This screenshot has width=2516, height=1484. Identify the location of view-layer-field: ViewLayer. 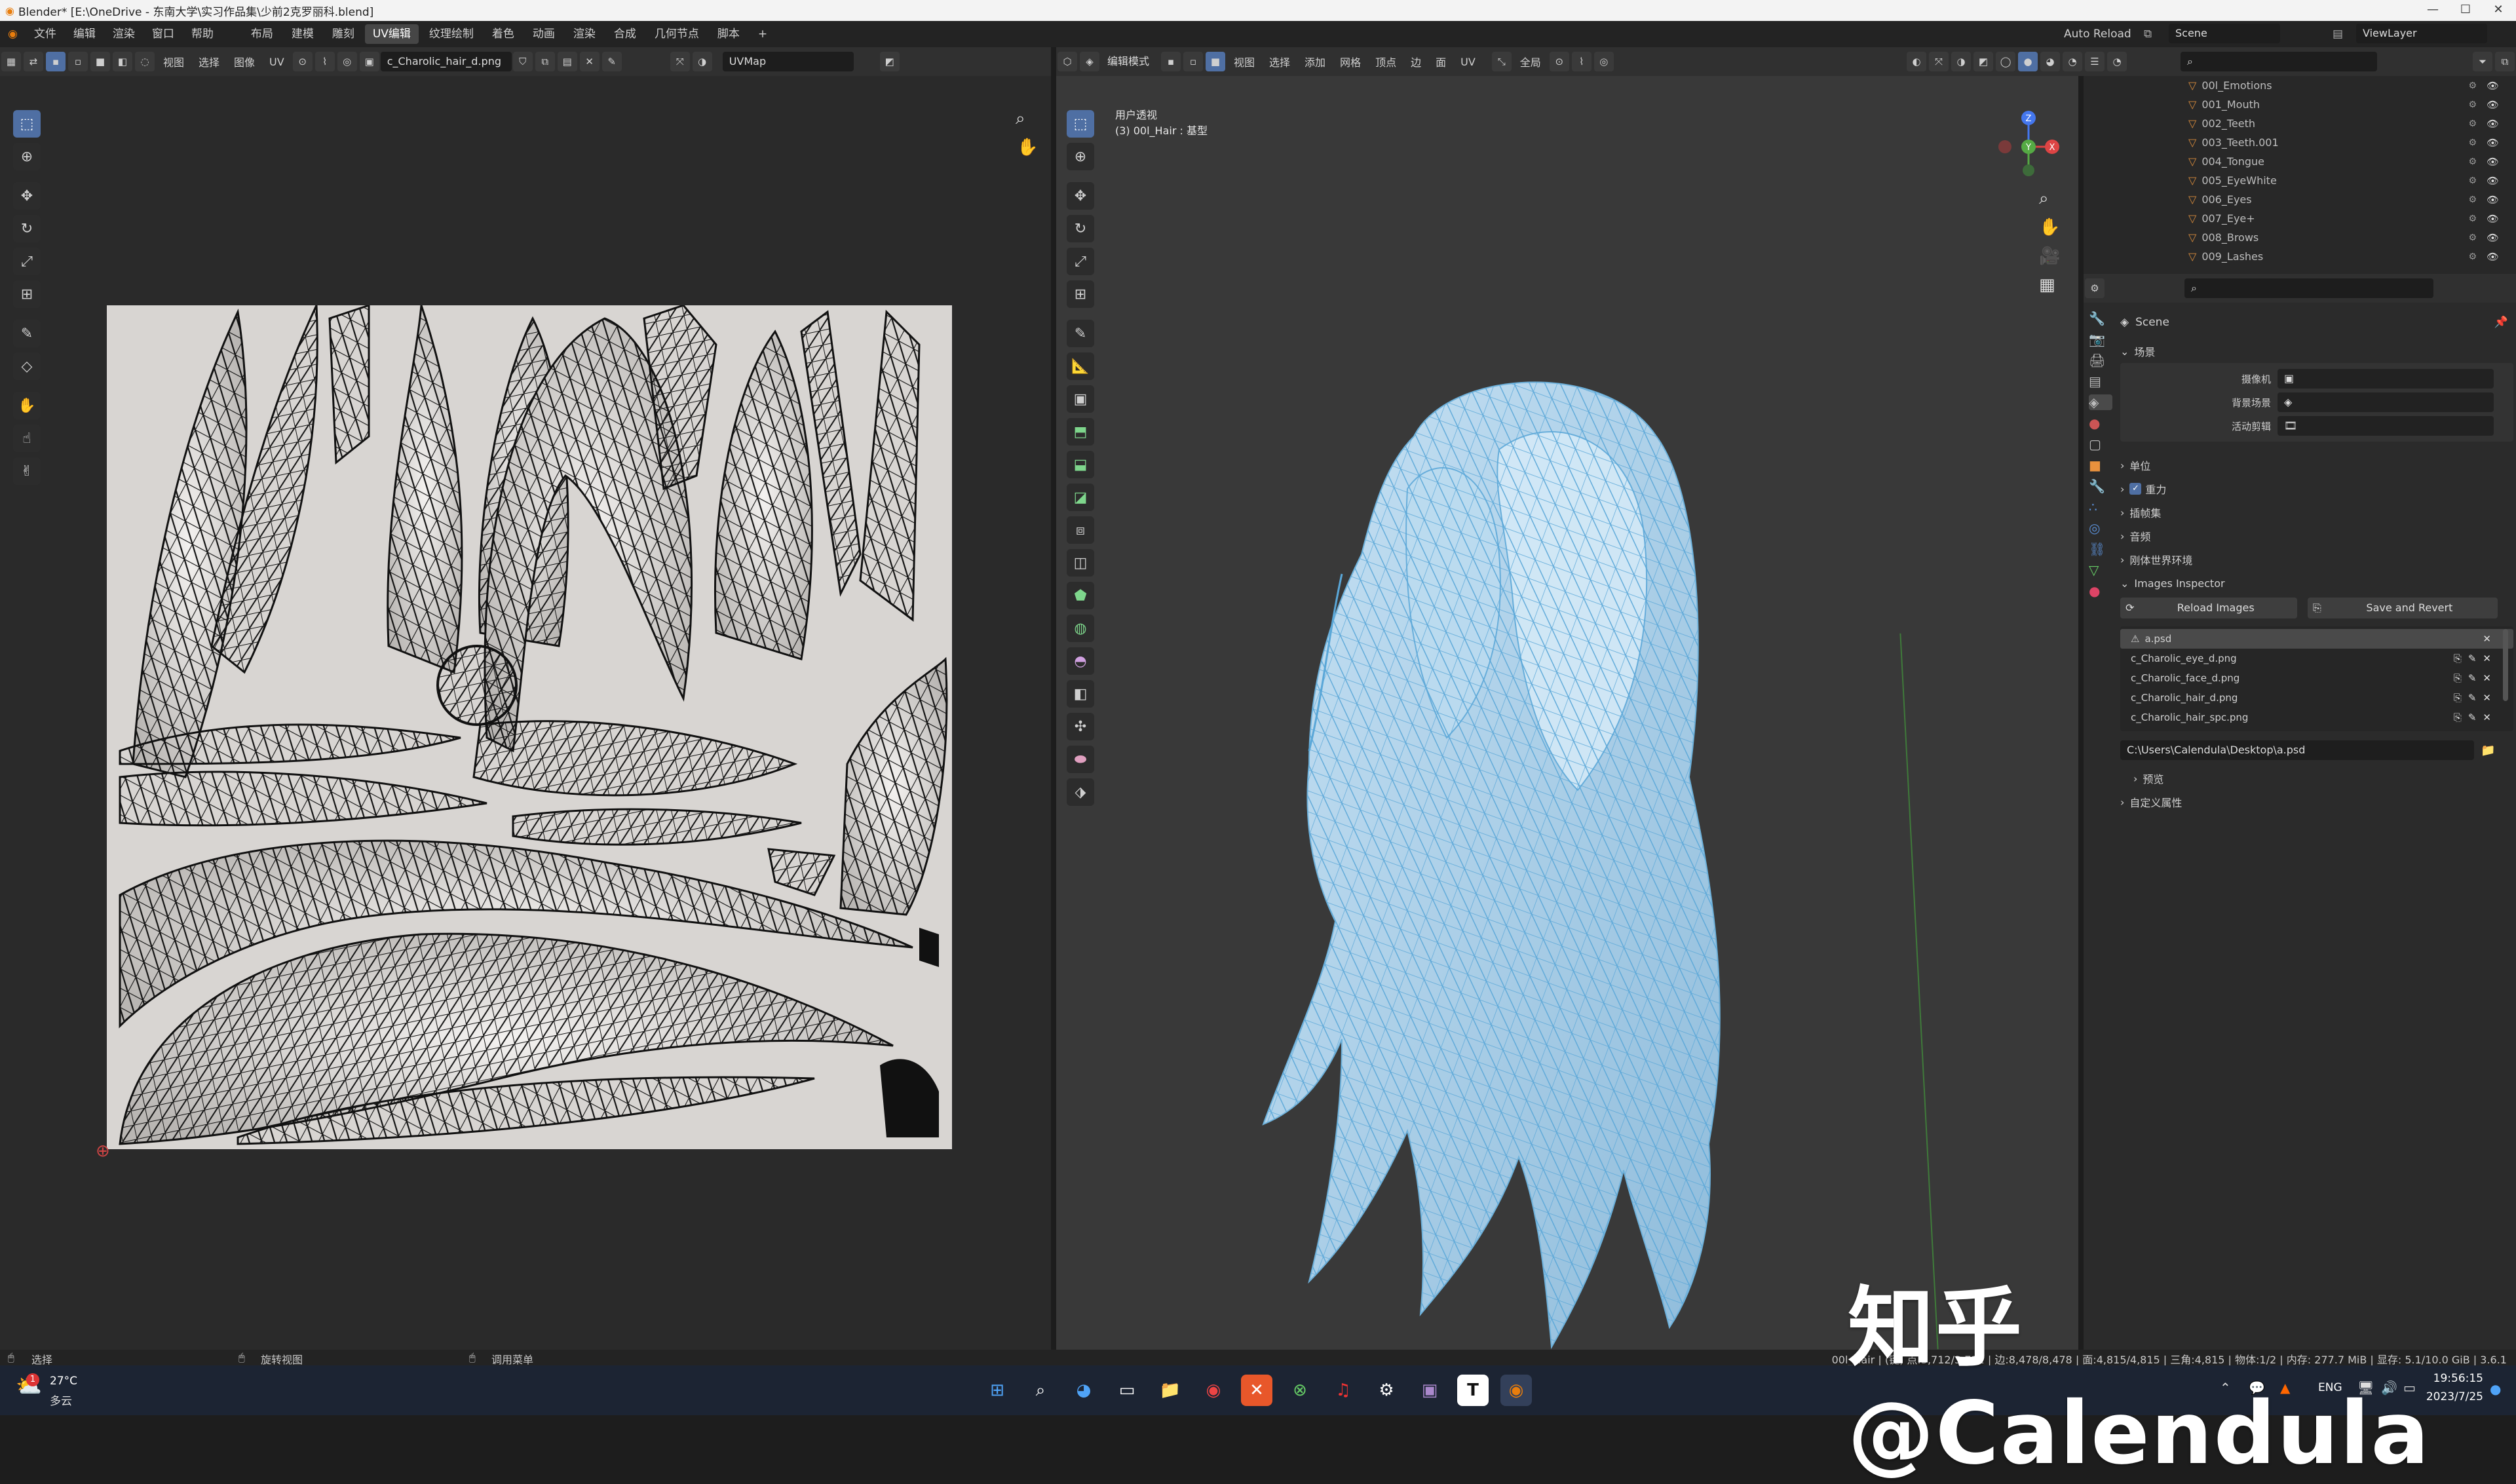
(2421, 33).